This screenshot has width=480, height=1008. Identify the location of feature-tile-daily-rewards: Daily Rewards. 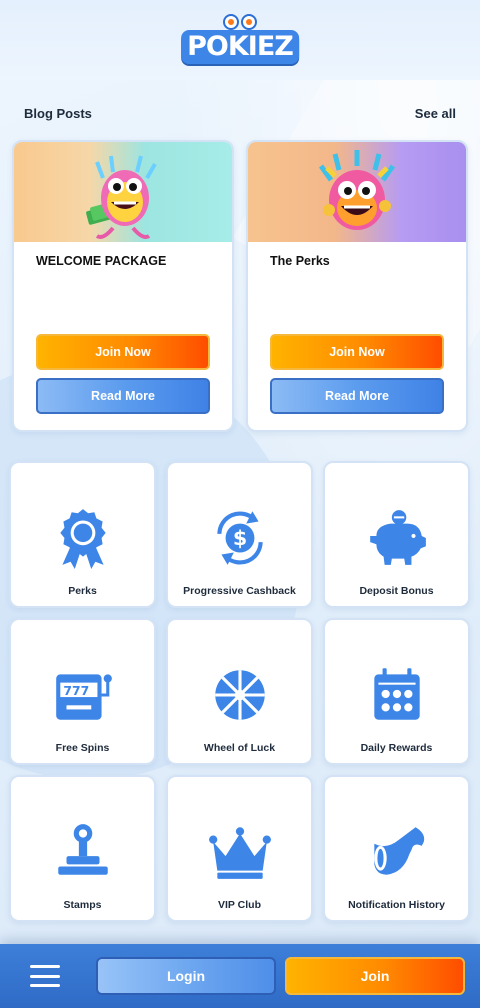
(396, 691).